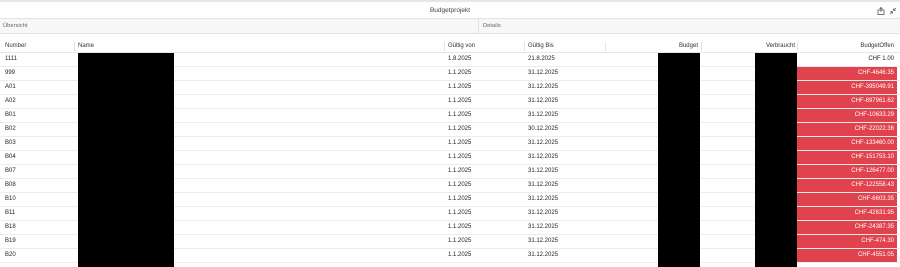 The height and width of the screenshot is (267, 900). I want to click on tab-bar: Übersicht Details, so click(450, 26).